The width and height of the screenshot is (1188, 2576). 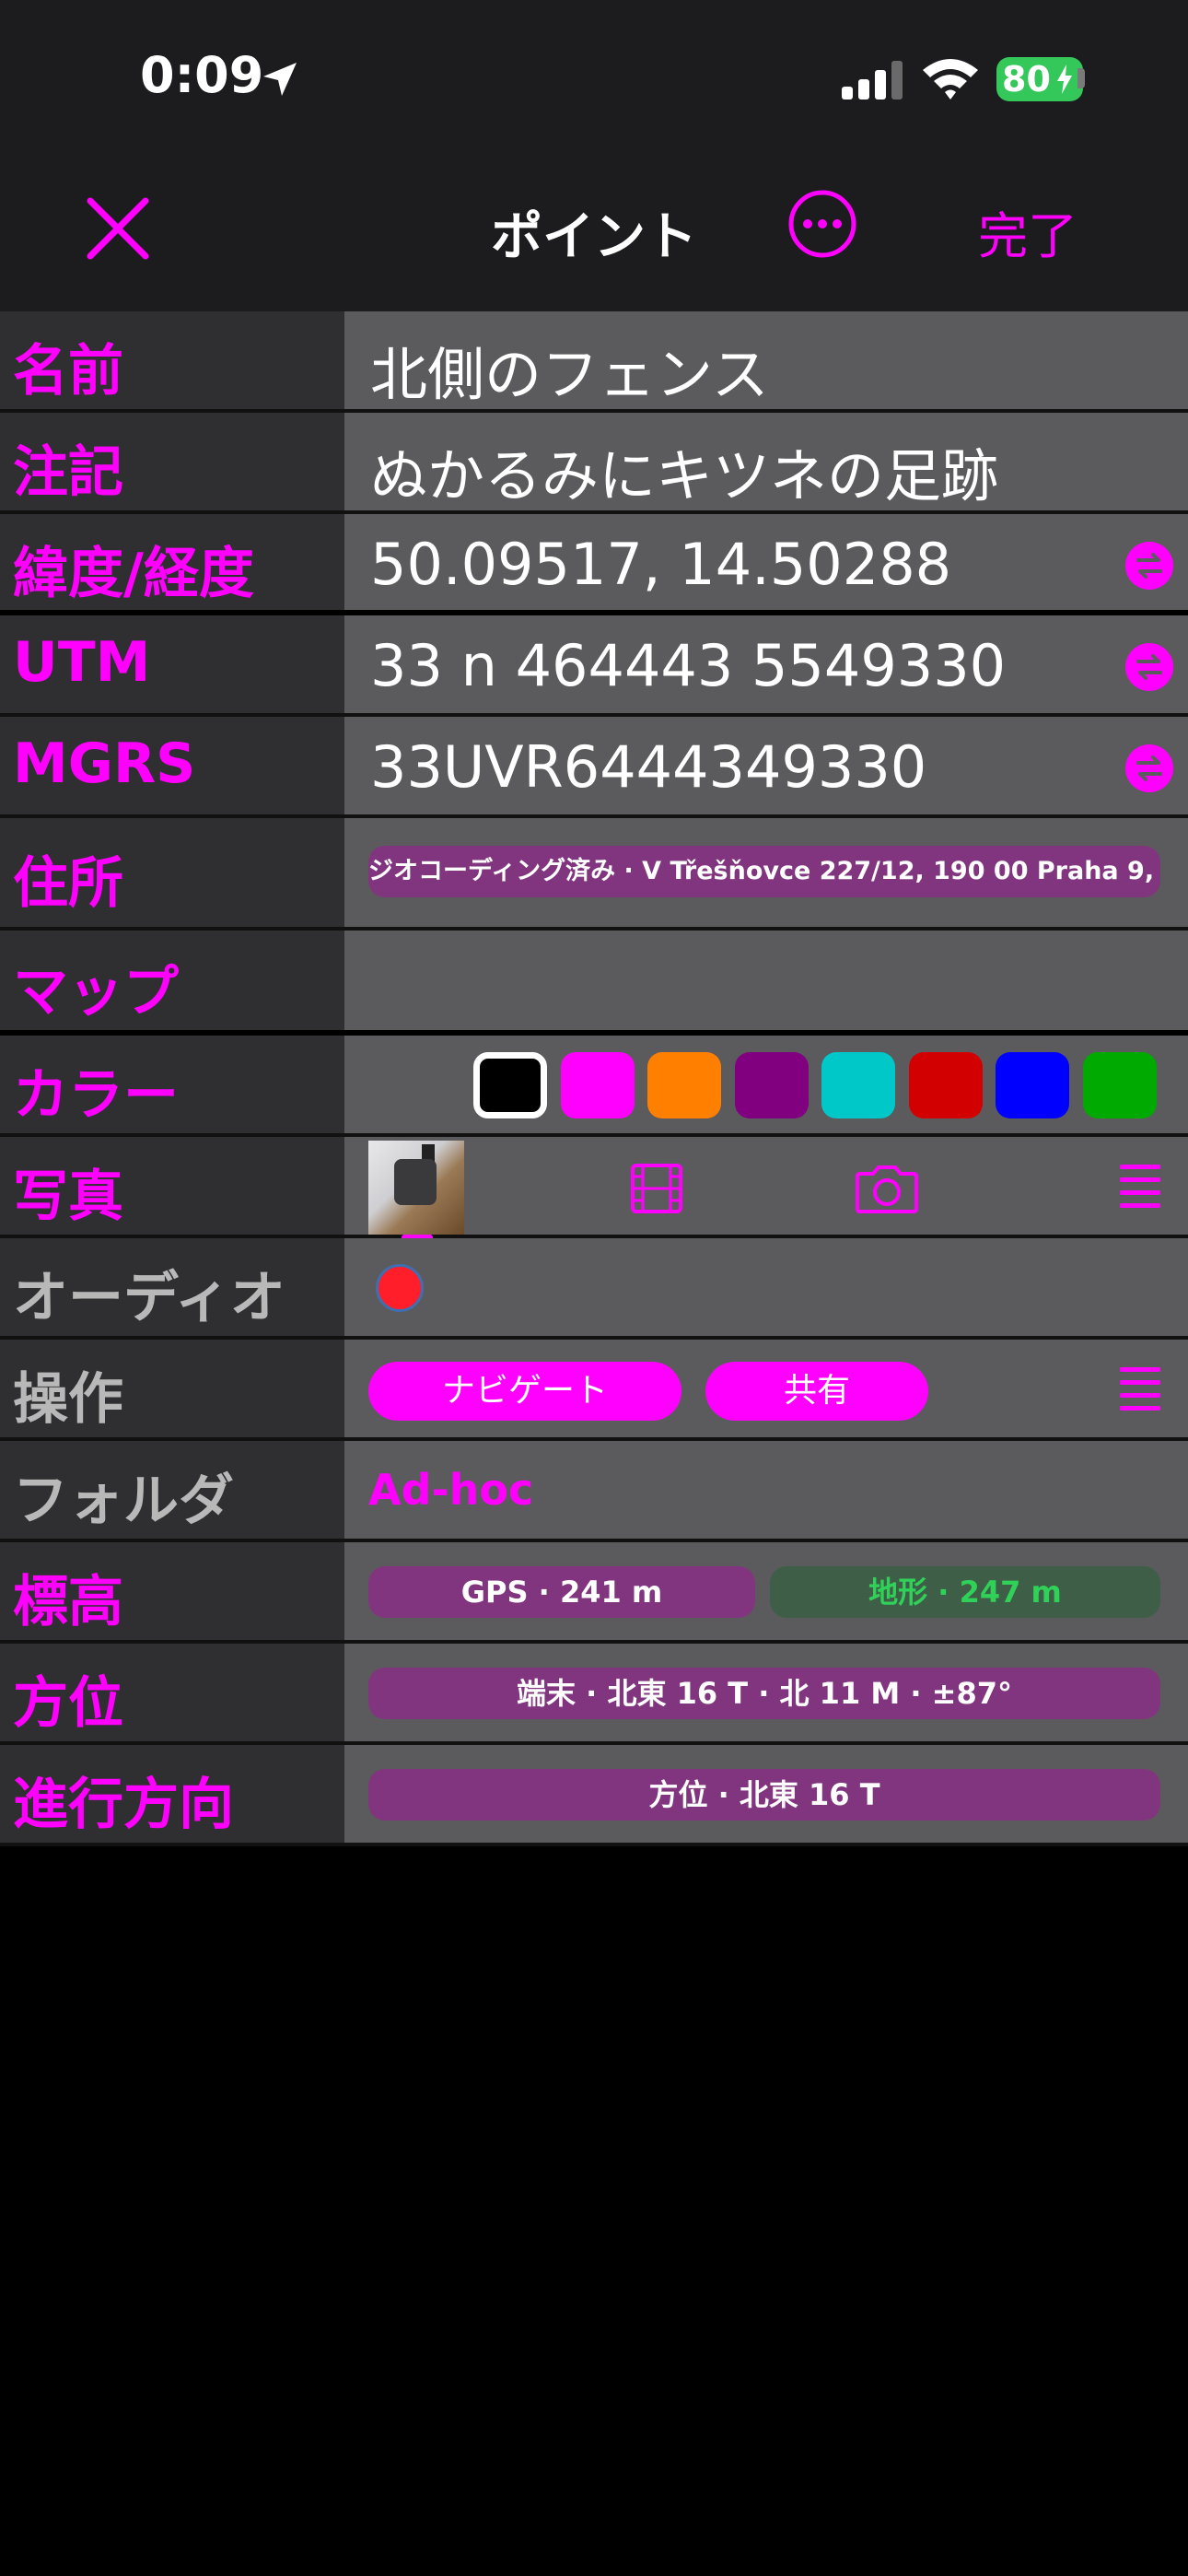 I want to click on status-time: 0:09, so click(x=202, y=75).